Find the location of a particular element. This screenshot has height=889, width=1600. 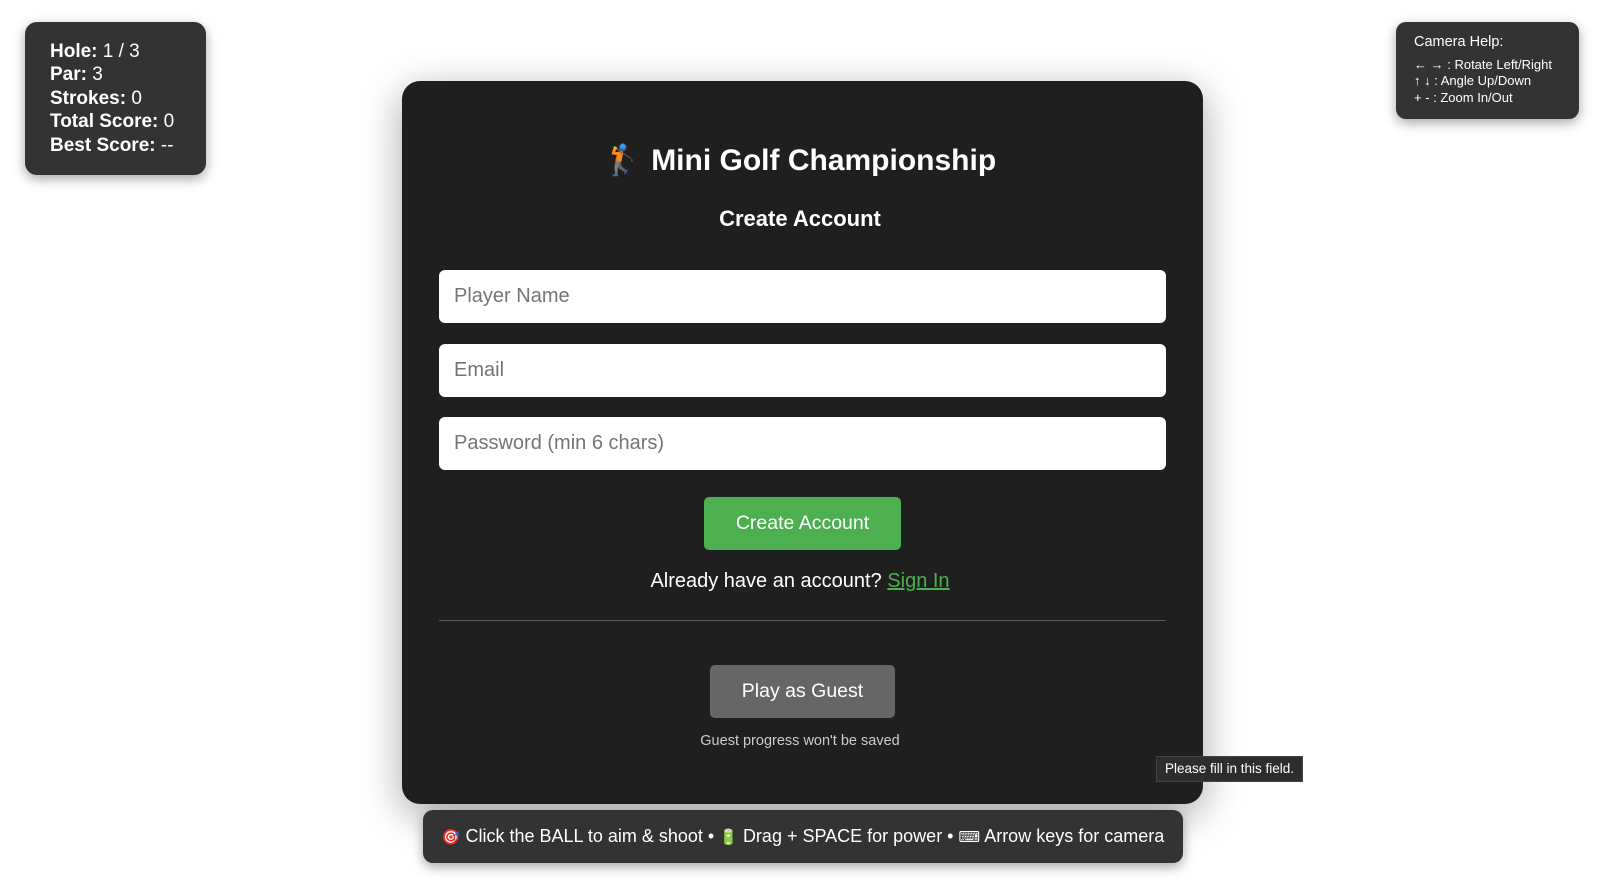

camera-help-title: Camera Help: is located at coordinates (1459, 42).